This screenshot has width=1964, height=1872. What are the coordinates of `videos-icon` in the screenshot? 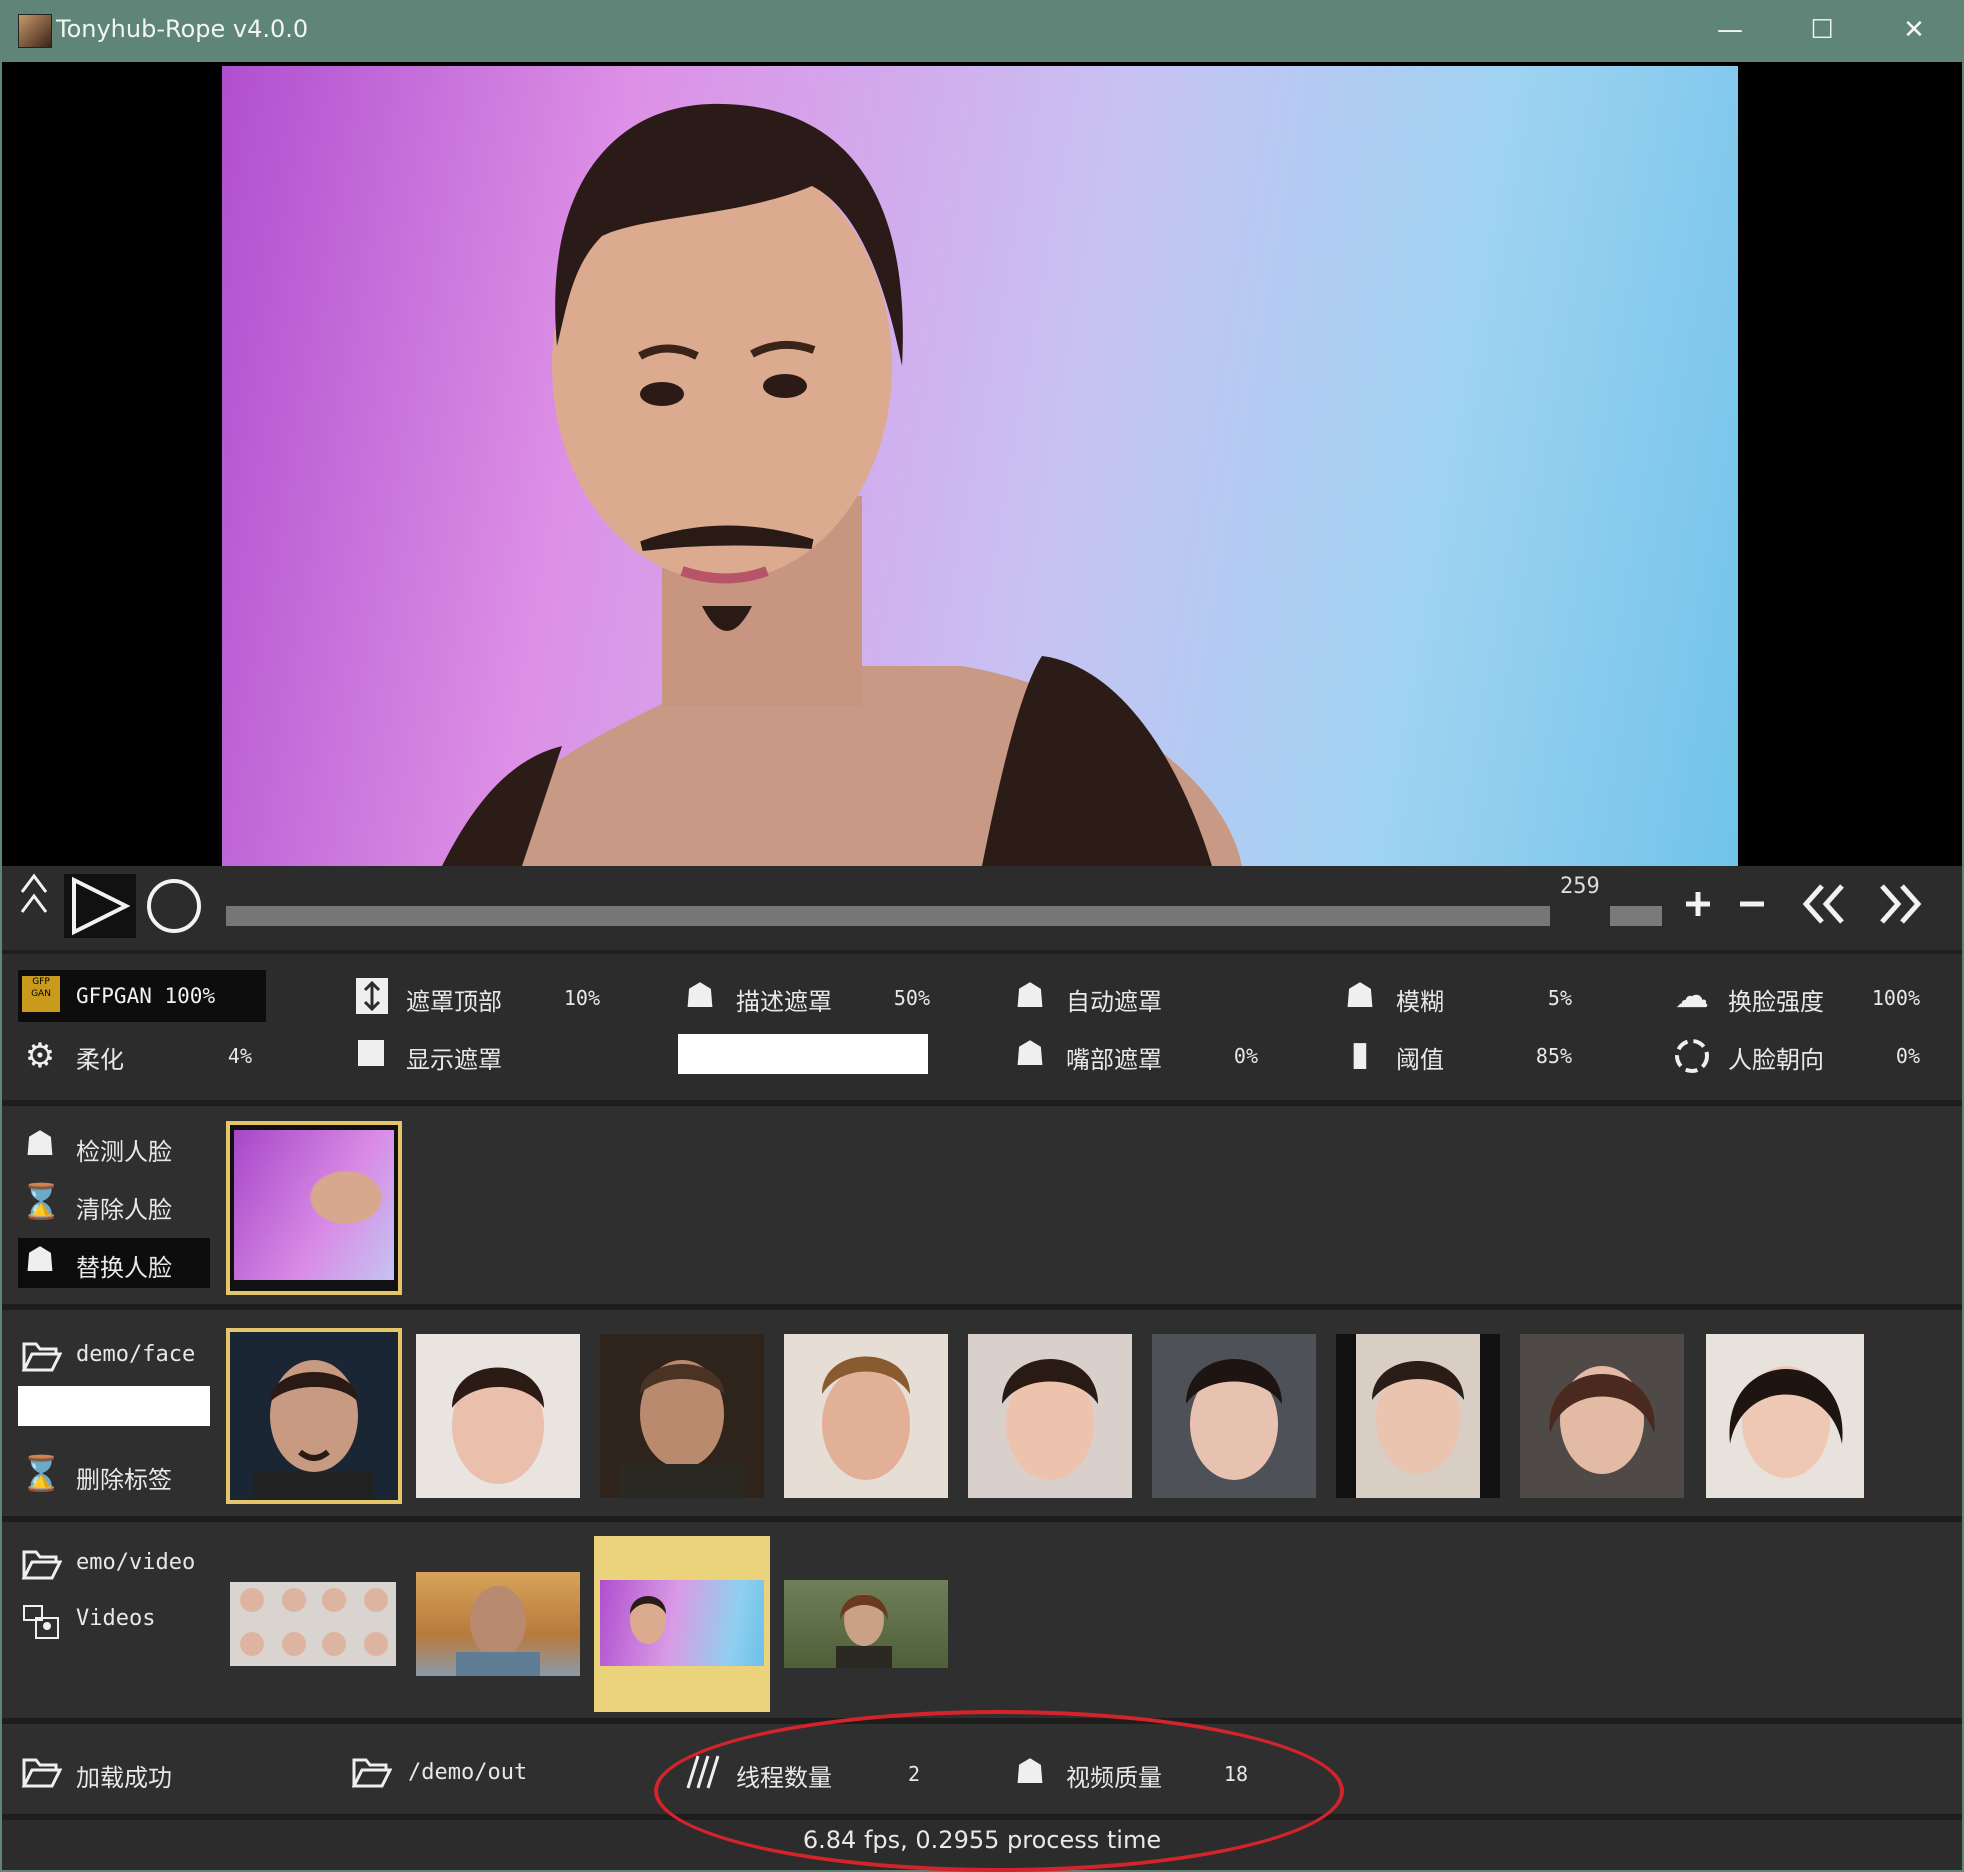 It's located at (42, 1622).